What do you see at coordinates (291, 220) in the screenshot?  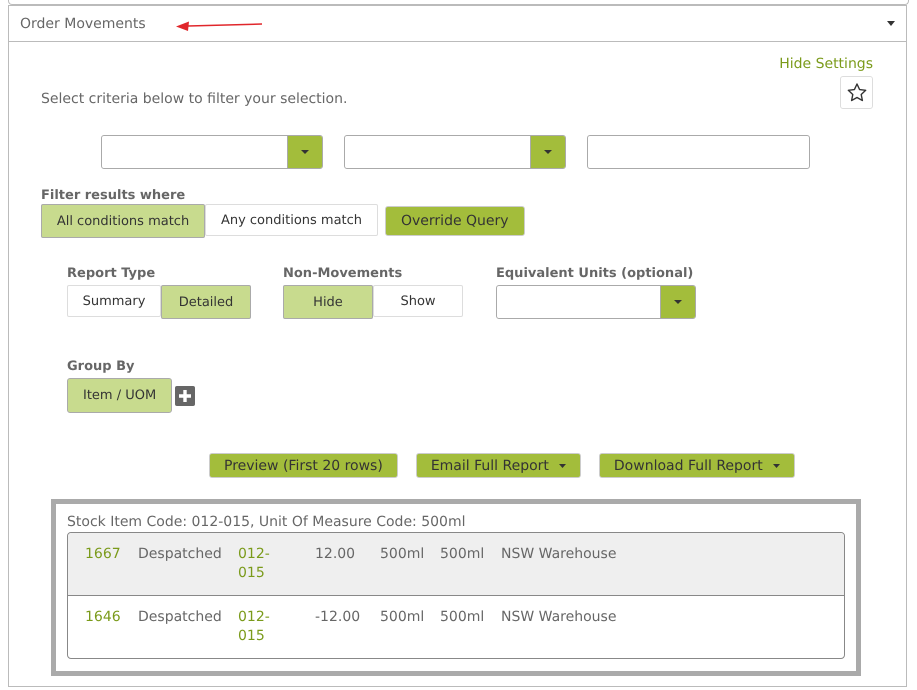 I see `match-option: Any conditions match` at bounding box center [291, 220].